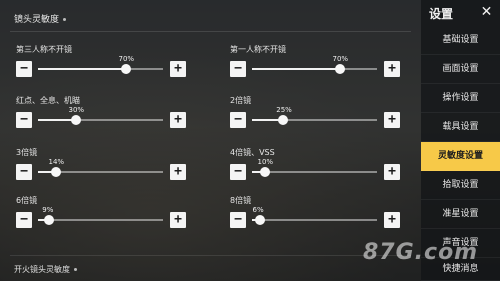  I want to click on sidebar-item-crosshair: 准星设置, so click(460, 214).